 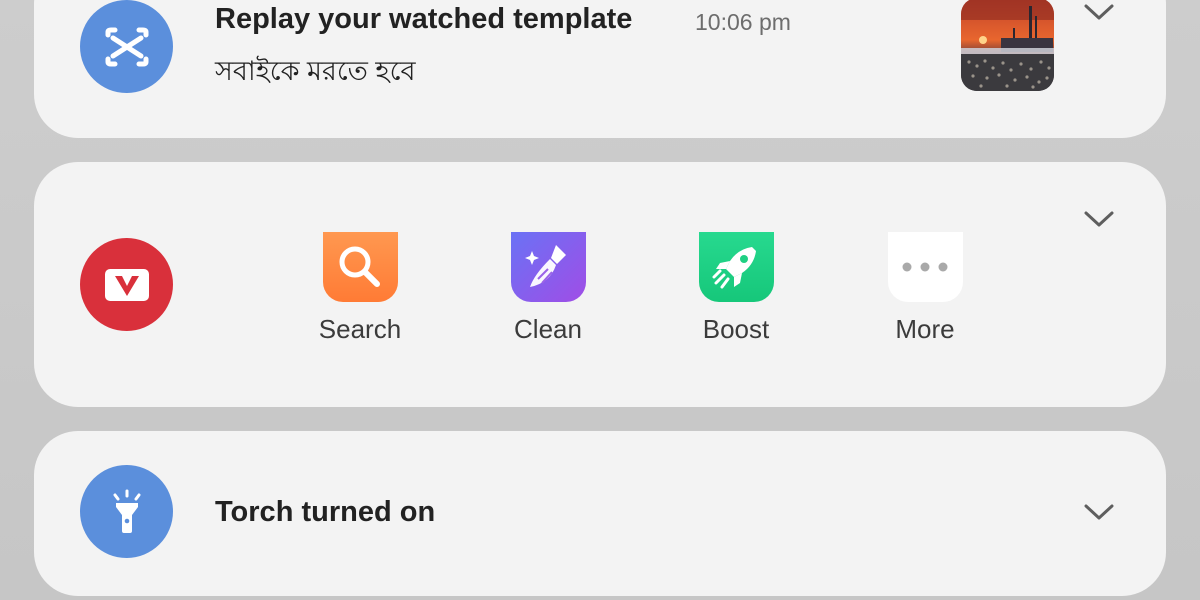 I want to click on notification-time: 10:06 pm, so click(x=743, y=22).